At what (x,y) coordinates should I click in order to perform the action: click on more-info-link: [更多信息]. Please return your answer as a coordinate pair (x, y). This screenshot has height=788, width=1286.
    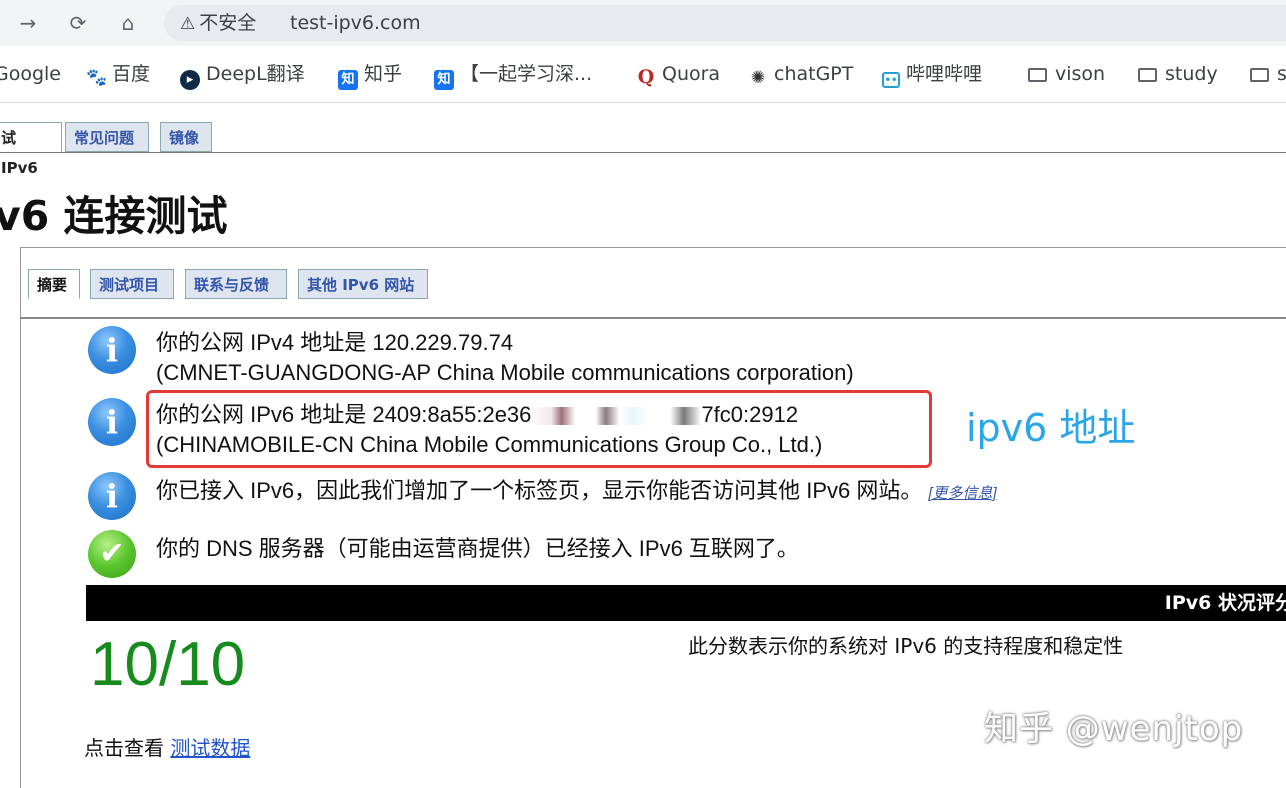
    Looking at the image, I should click on (962, 493).